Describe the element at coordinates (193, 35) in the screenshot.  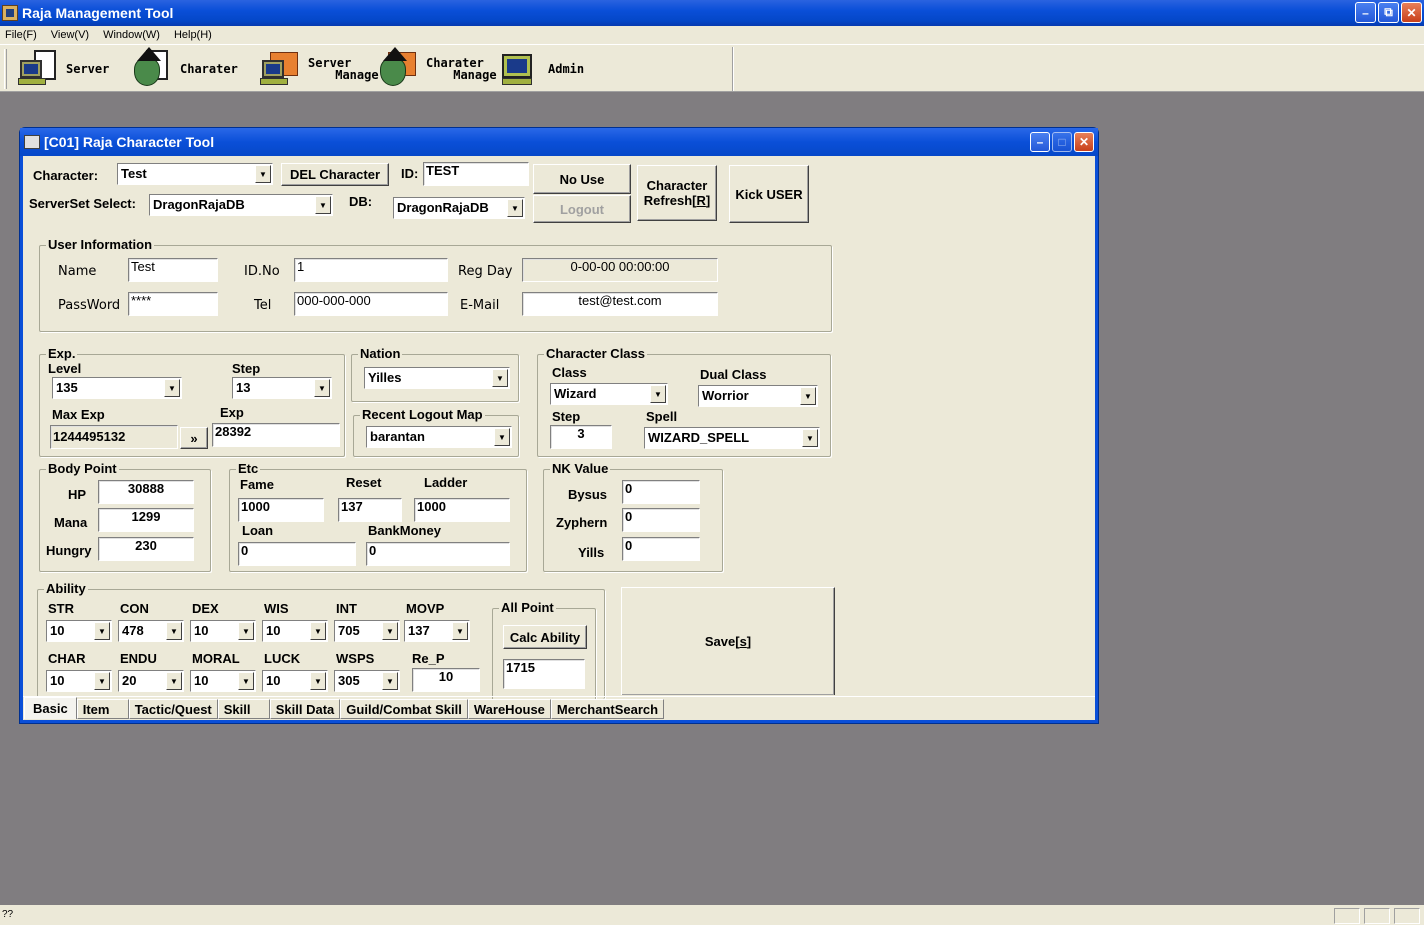
I see `menu-help: Help(H)` at that location.